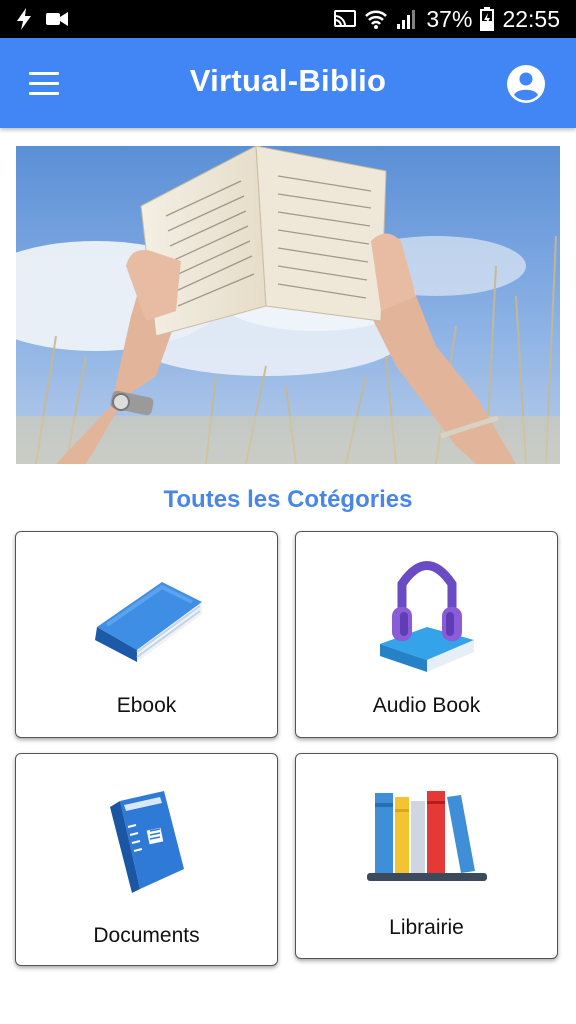  Describe the element at coordinates (288, 80) in the screenshot. I see `app-title: Virtual-Biblio` at that location.